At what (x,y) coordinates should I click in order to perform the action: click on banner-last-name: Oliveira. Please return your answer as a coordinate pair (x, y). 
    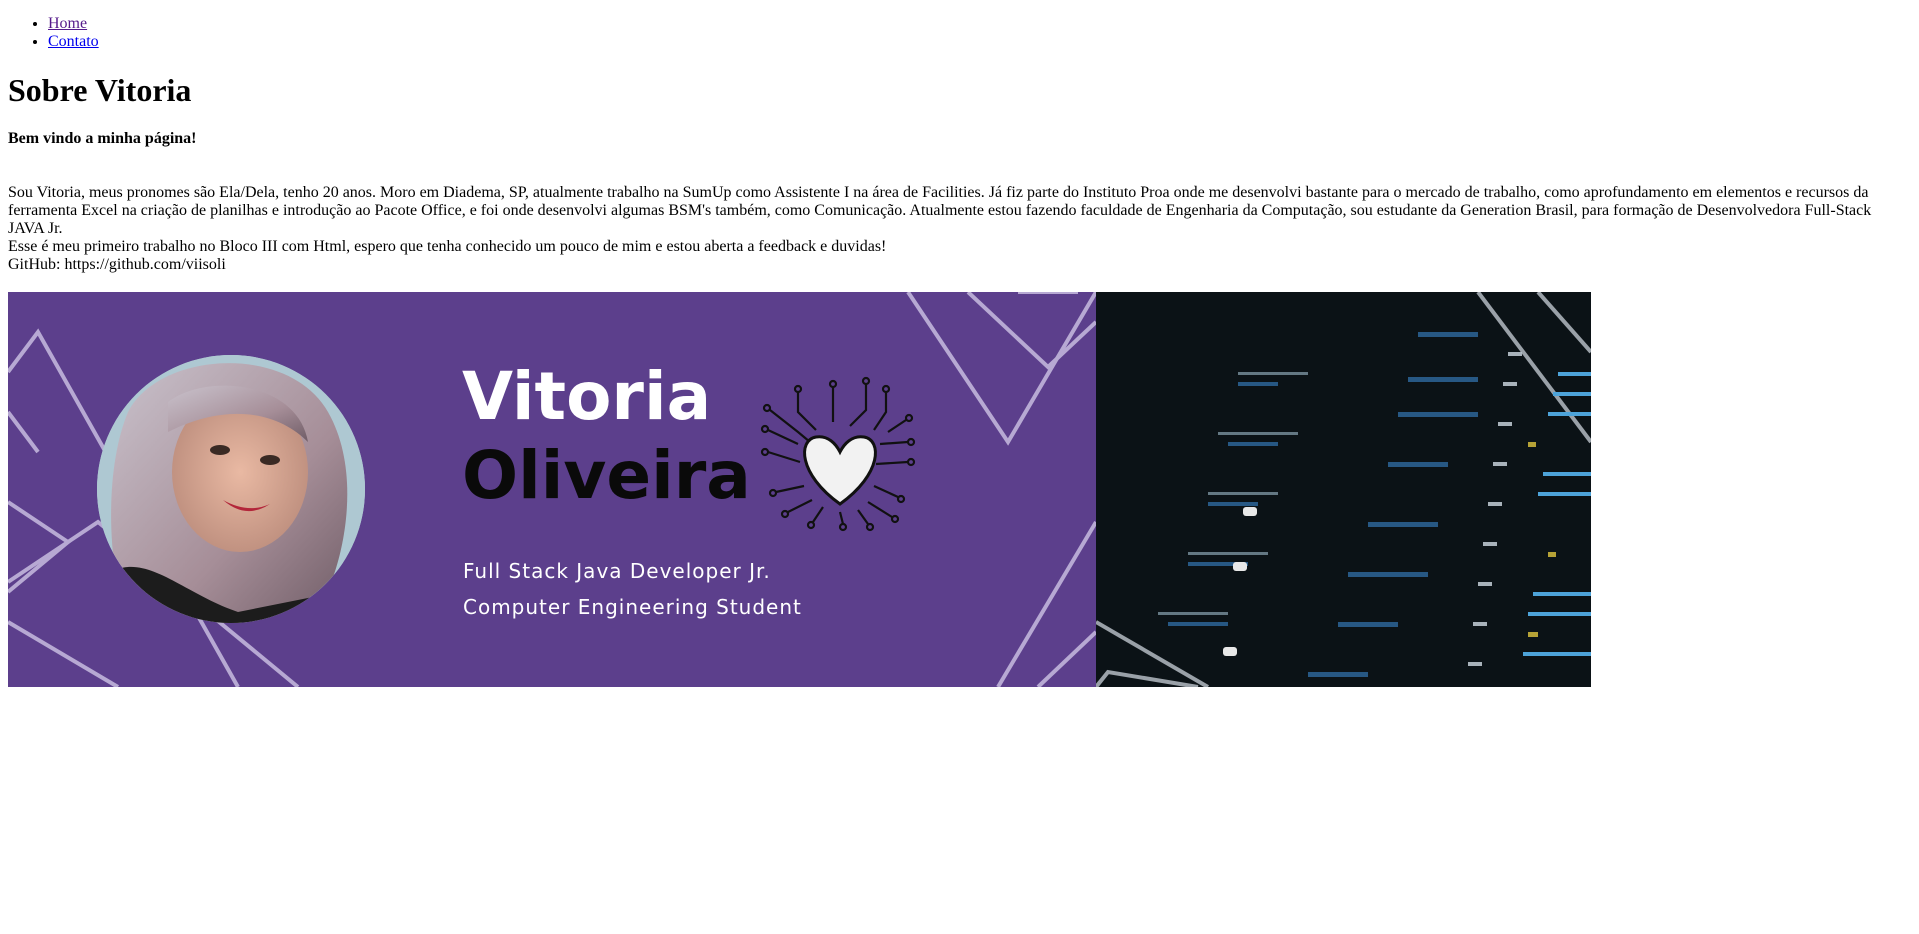
    Looking at the image, I should click on (606, 475).